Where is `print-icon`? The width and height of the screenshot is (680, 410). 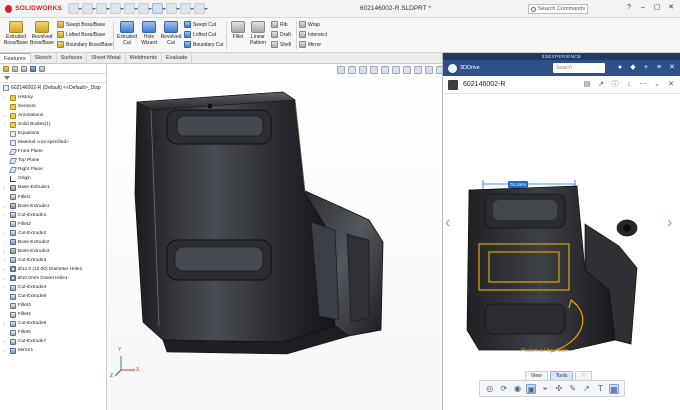 print-icon is located at coordinates (131, 8).